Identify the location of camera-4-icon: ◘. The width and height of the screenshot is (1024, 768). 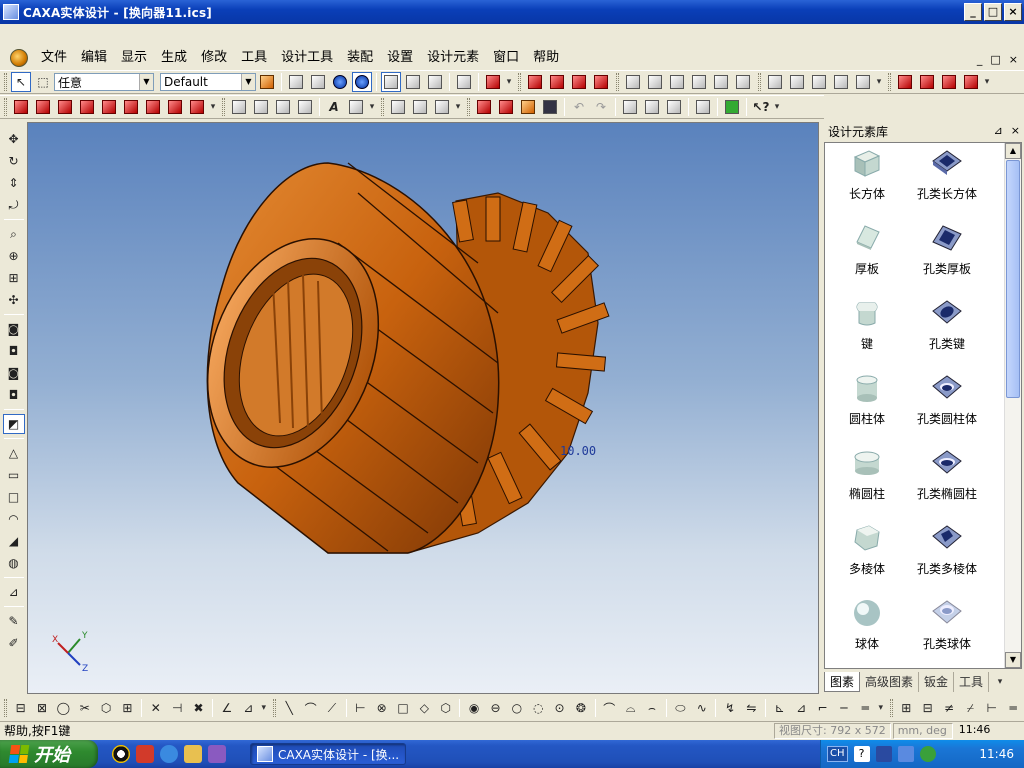
(14, 395).